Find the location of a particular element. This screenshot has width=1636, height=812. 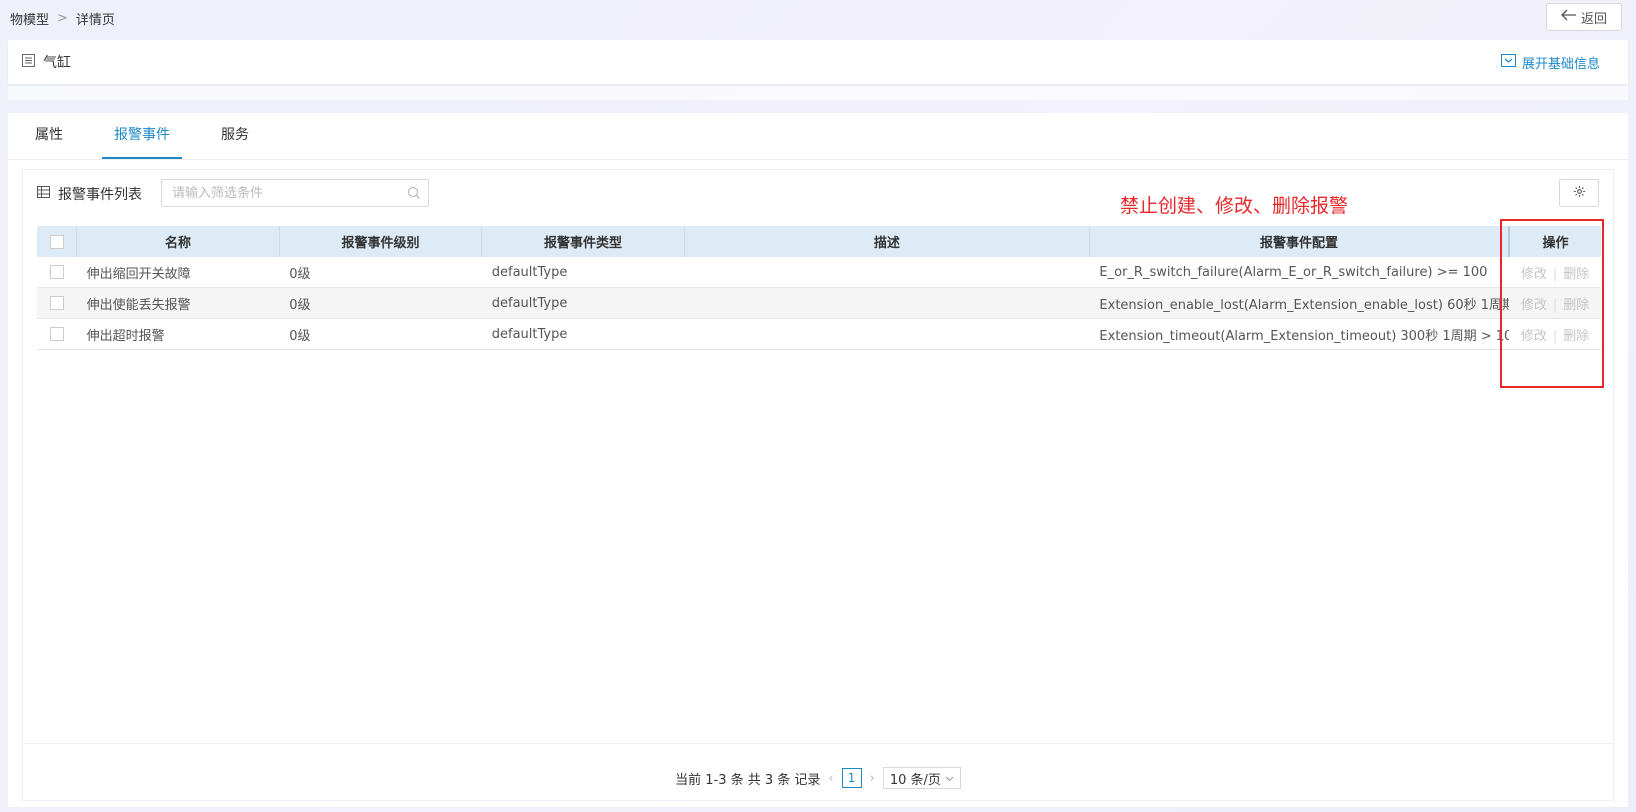

column-settings-button is located at coordinates (1579, 193).